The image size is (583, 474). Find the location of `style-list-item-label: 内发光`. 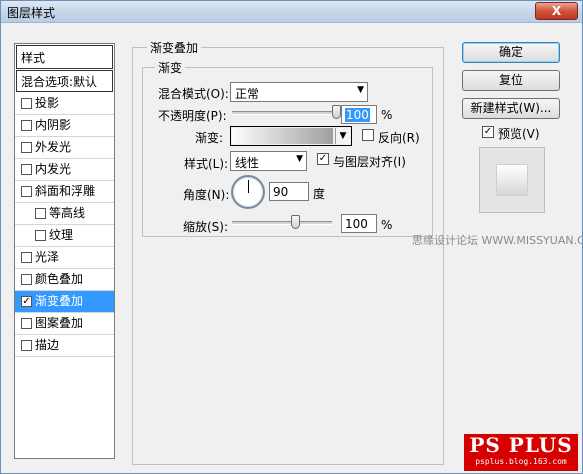

style-list-item-label: 内发光 is located at coordinates (53, 169).